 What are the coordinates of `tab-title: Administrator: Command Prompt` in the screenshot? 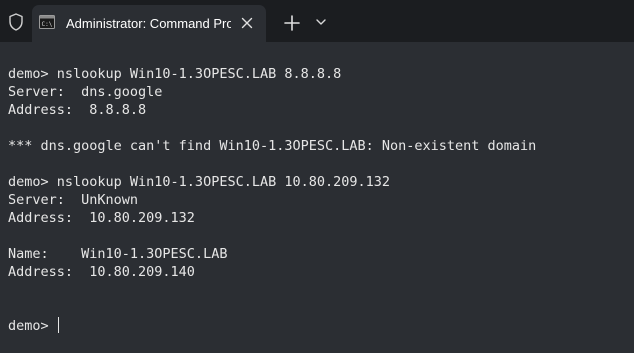 It's located at (148, 23).